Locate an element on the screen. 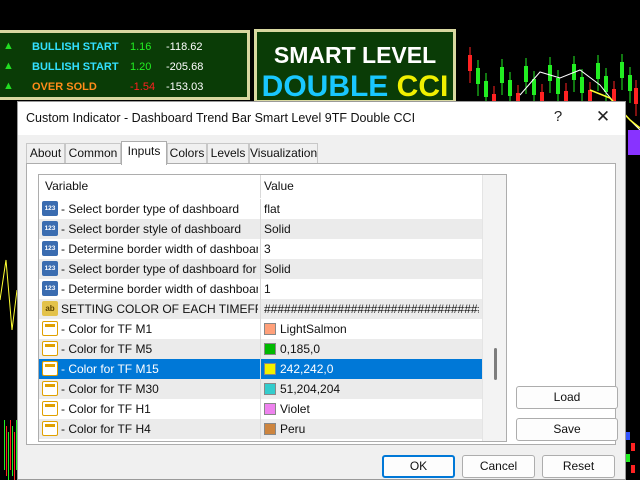 The width and height of the screenshot is (640, 480). row-value: LightSalmon is located at coordinates (380, 329).